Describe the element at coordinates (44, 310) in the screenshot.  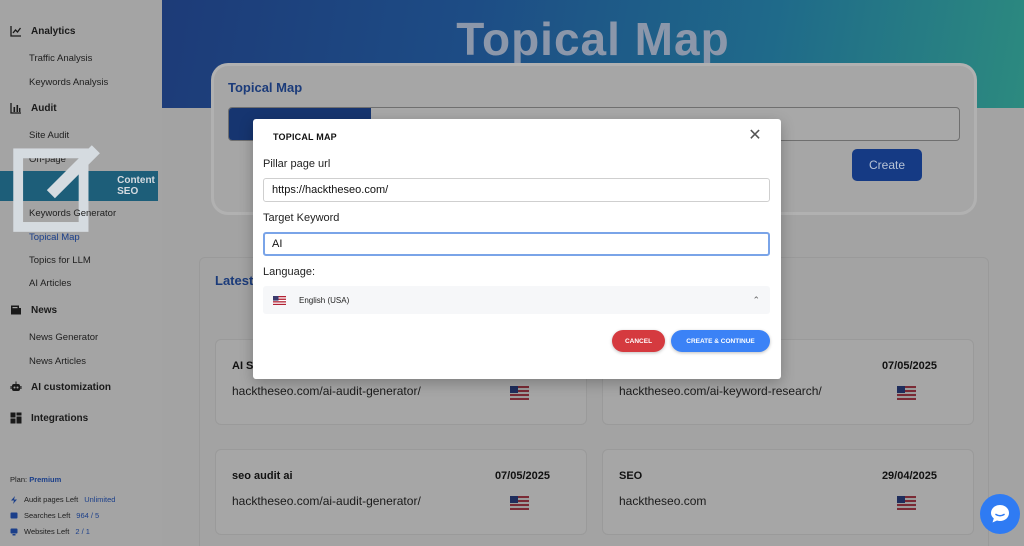
I see `nav-news-label: News` at that location.